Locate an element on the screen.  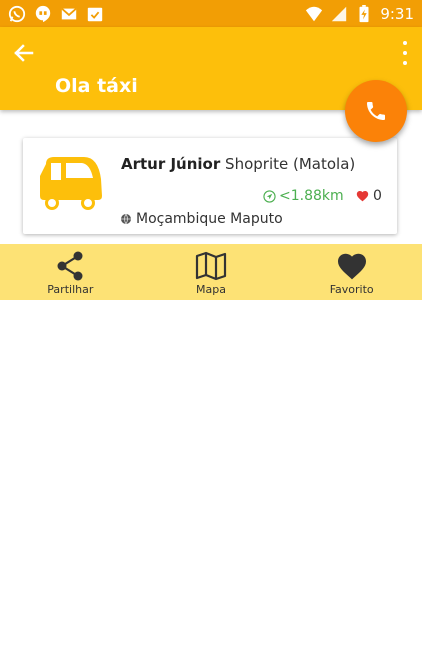
whatsapp-icon is located at coordinates (17, 13).